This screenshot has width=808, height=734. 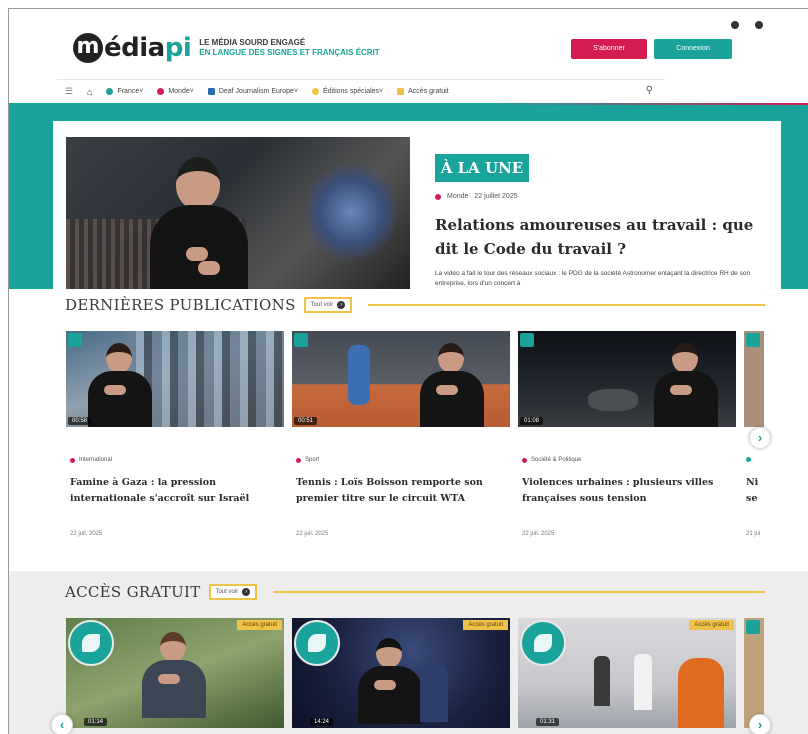 I want to click on hero-category: Monde, so click(x=457, y=196).